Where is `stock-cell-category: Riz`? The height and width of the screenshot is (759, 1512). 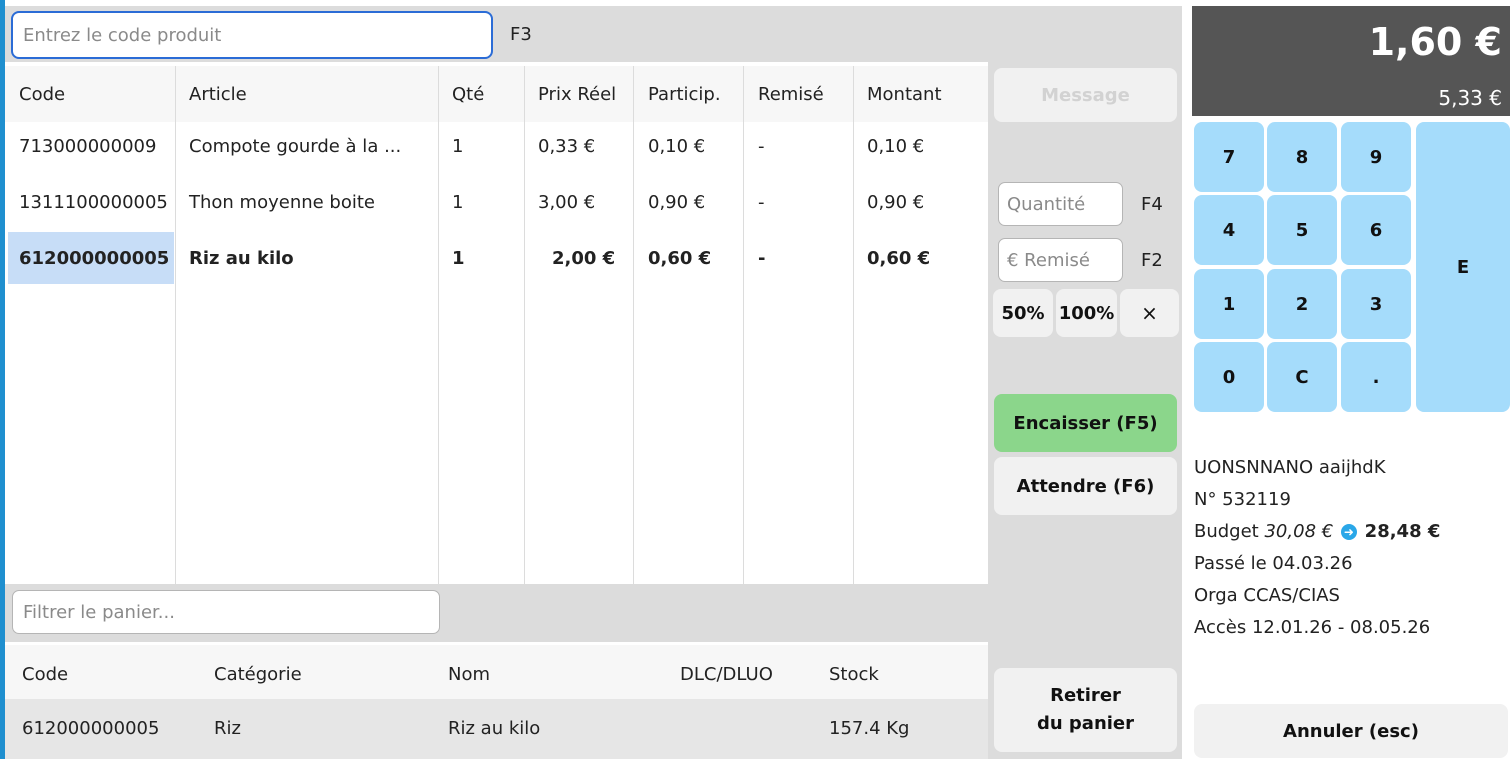 stock-cell-category: Riz is located at coordinates (227, 728).